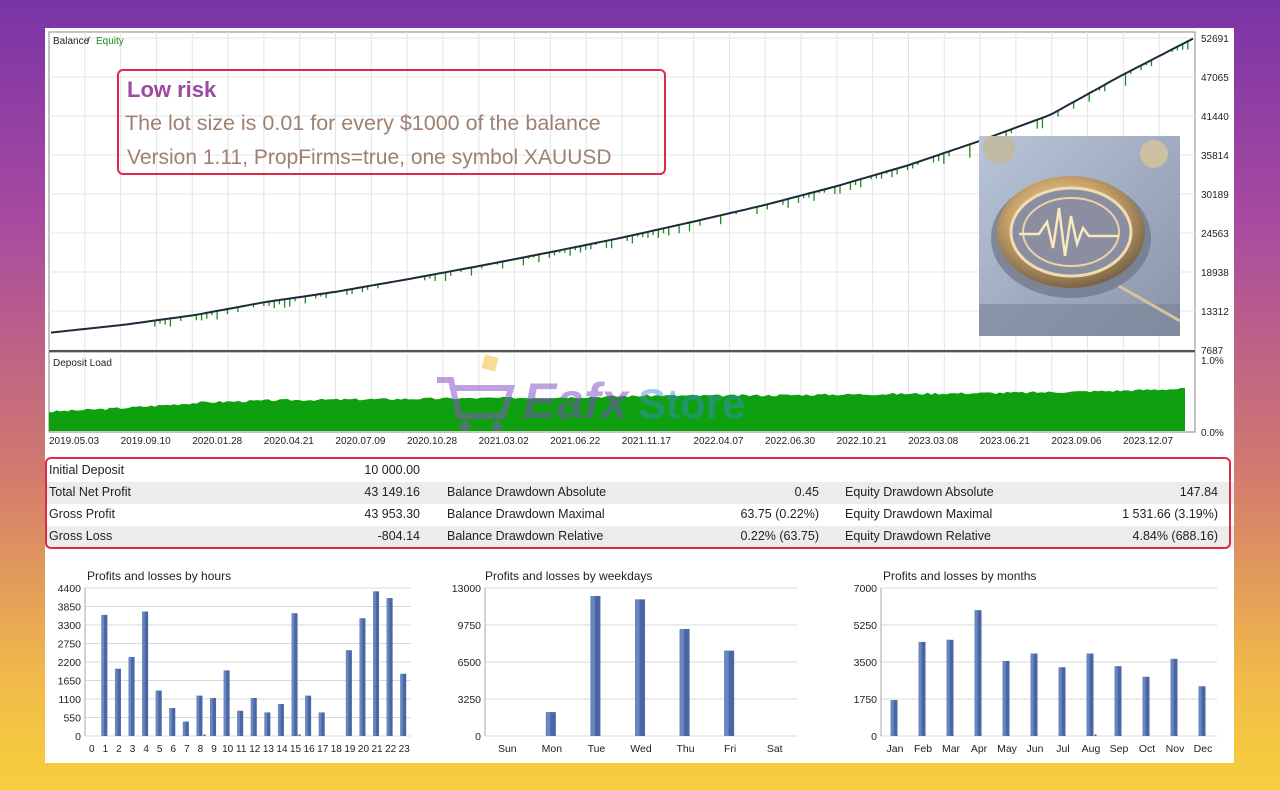 Image resolution: width=1280 pixels, height=790 pixels. Describe the element at coordinates (146, 749) in the screenshot. I see `bar-xtick: 4` at that location.